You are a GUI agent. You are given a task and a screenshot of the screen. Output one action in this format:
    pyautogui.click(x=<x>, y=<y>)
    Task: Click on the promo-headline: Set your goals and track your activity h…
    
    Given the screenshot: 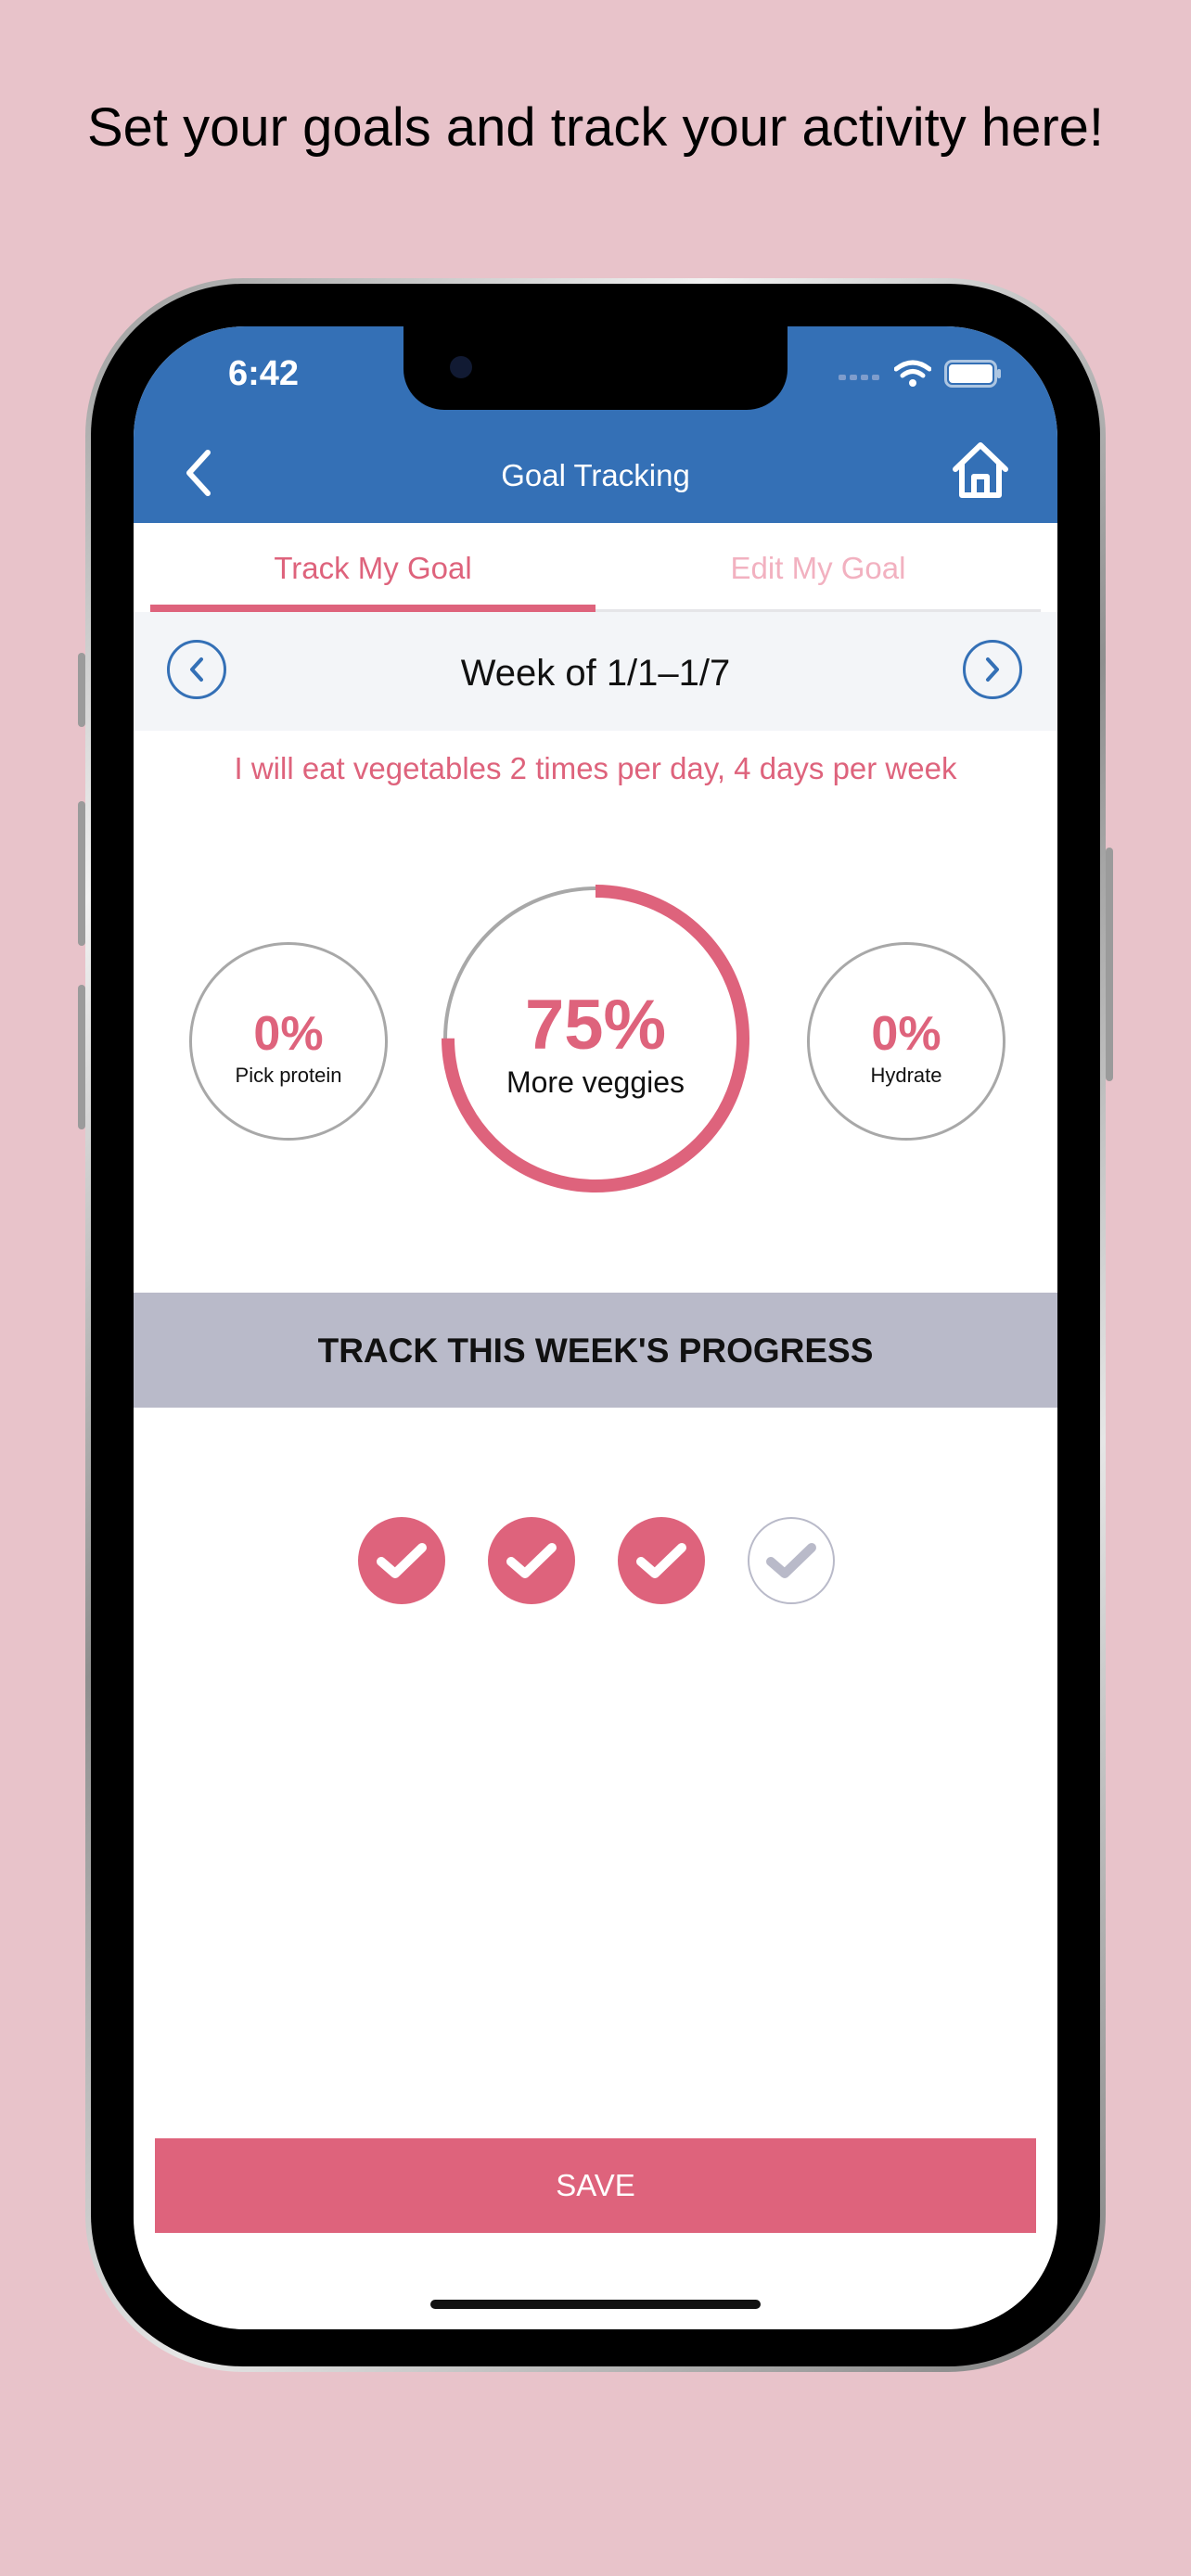 What is the action you would take?
    pyautogui.click(x=595, y=127)
    